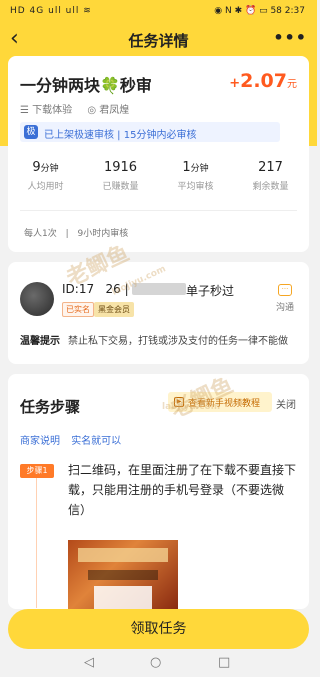 Image resolution: width=320 pixels, height=677 pixels. I want to click on status-right-icons: ◉ N ✱ ⏰ ▭, so click(241, 11).